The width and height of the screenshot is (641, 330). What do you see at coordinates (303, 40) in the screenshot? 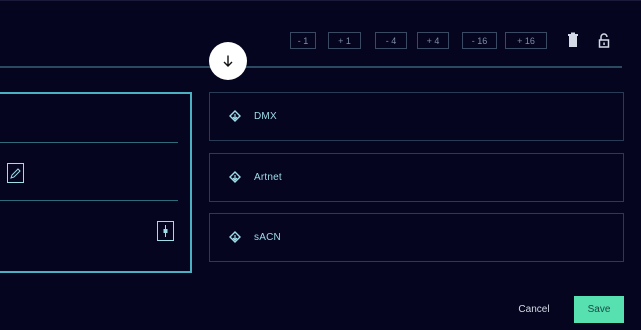
I see `decrement-1-button: - 1` at bounding box center [303, 40].